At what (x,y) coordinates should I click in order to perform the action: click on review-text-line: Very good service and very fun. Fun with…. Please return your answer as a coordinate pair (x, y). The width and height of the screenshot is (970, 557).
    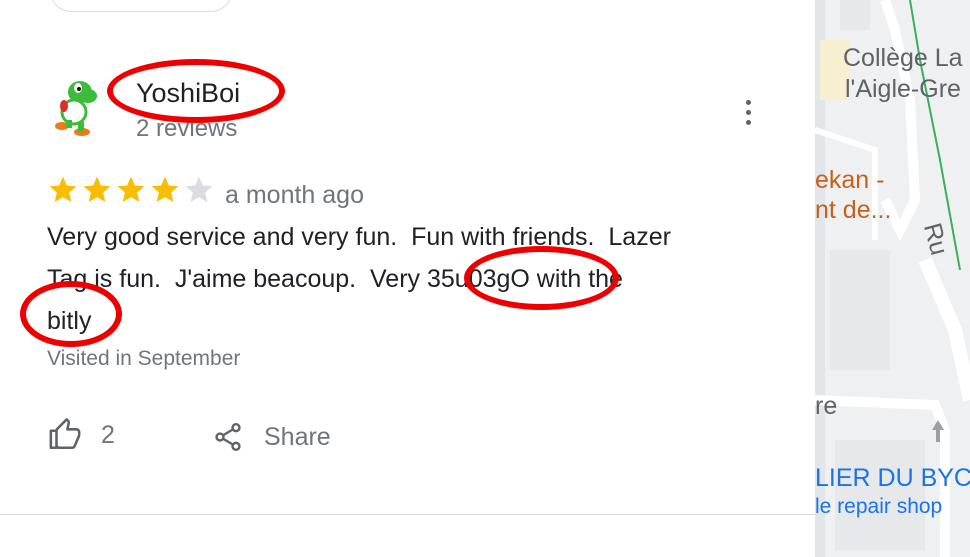
    Looking at the image, I should click on (359, 237).